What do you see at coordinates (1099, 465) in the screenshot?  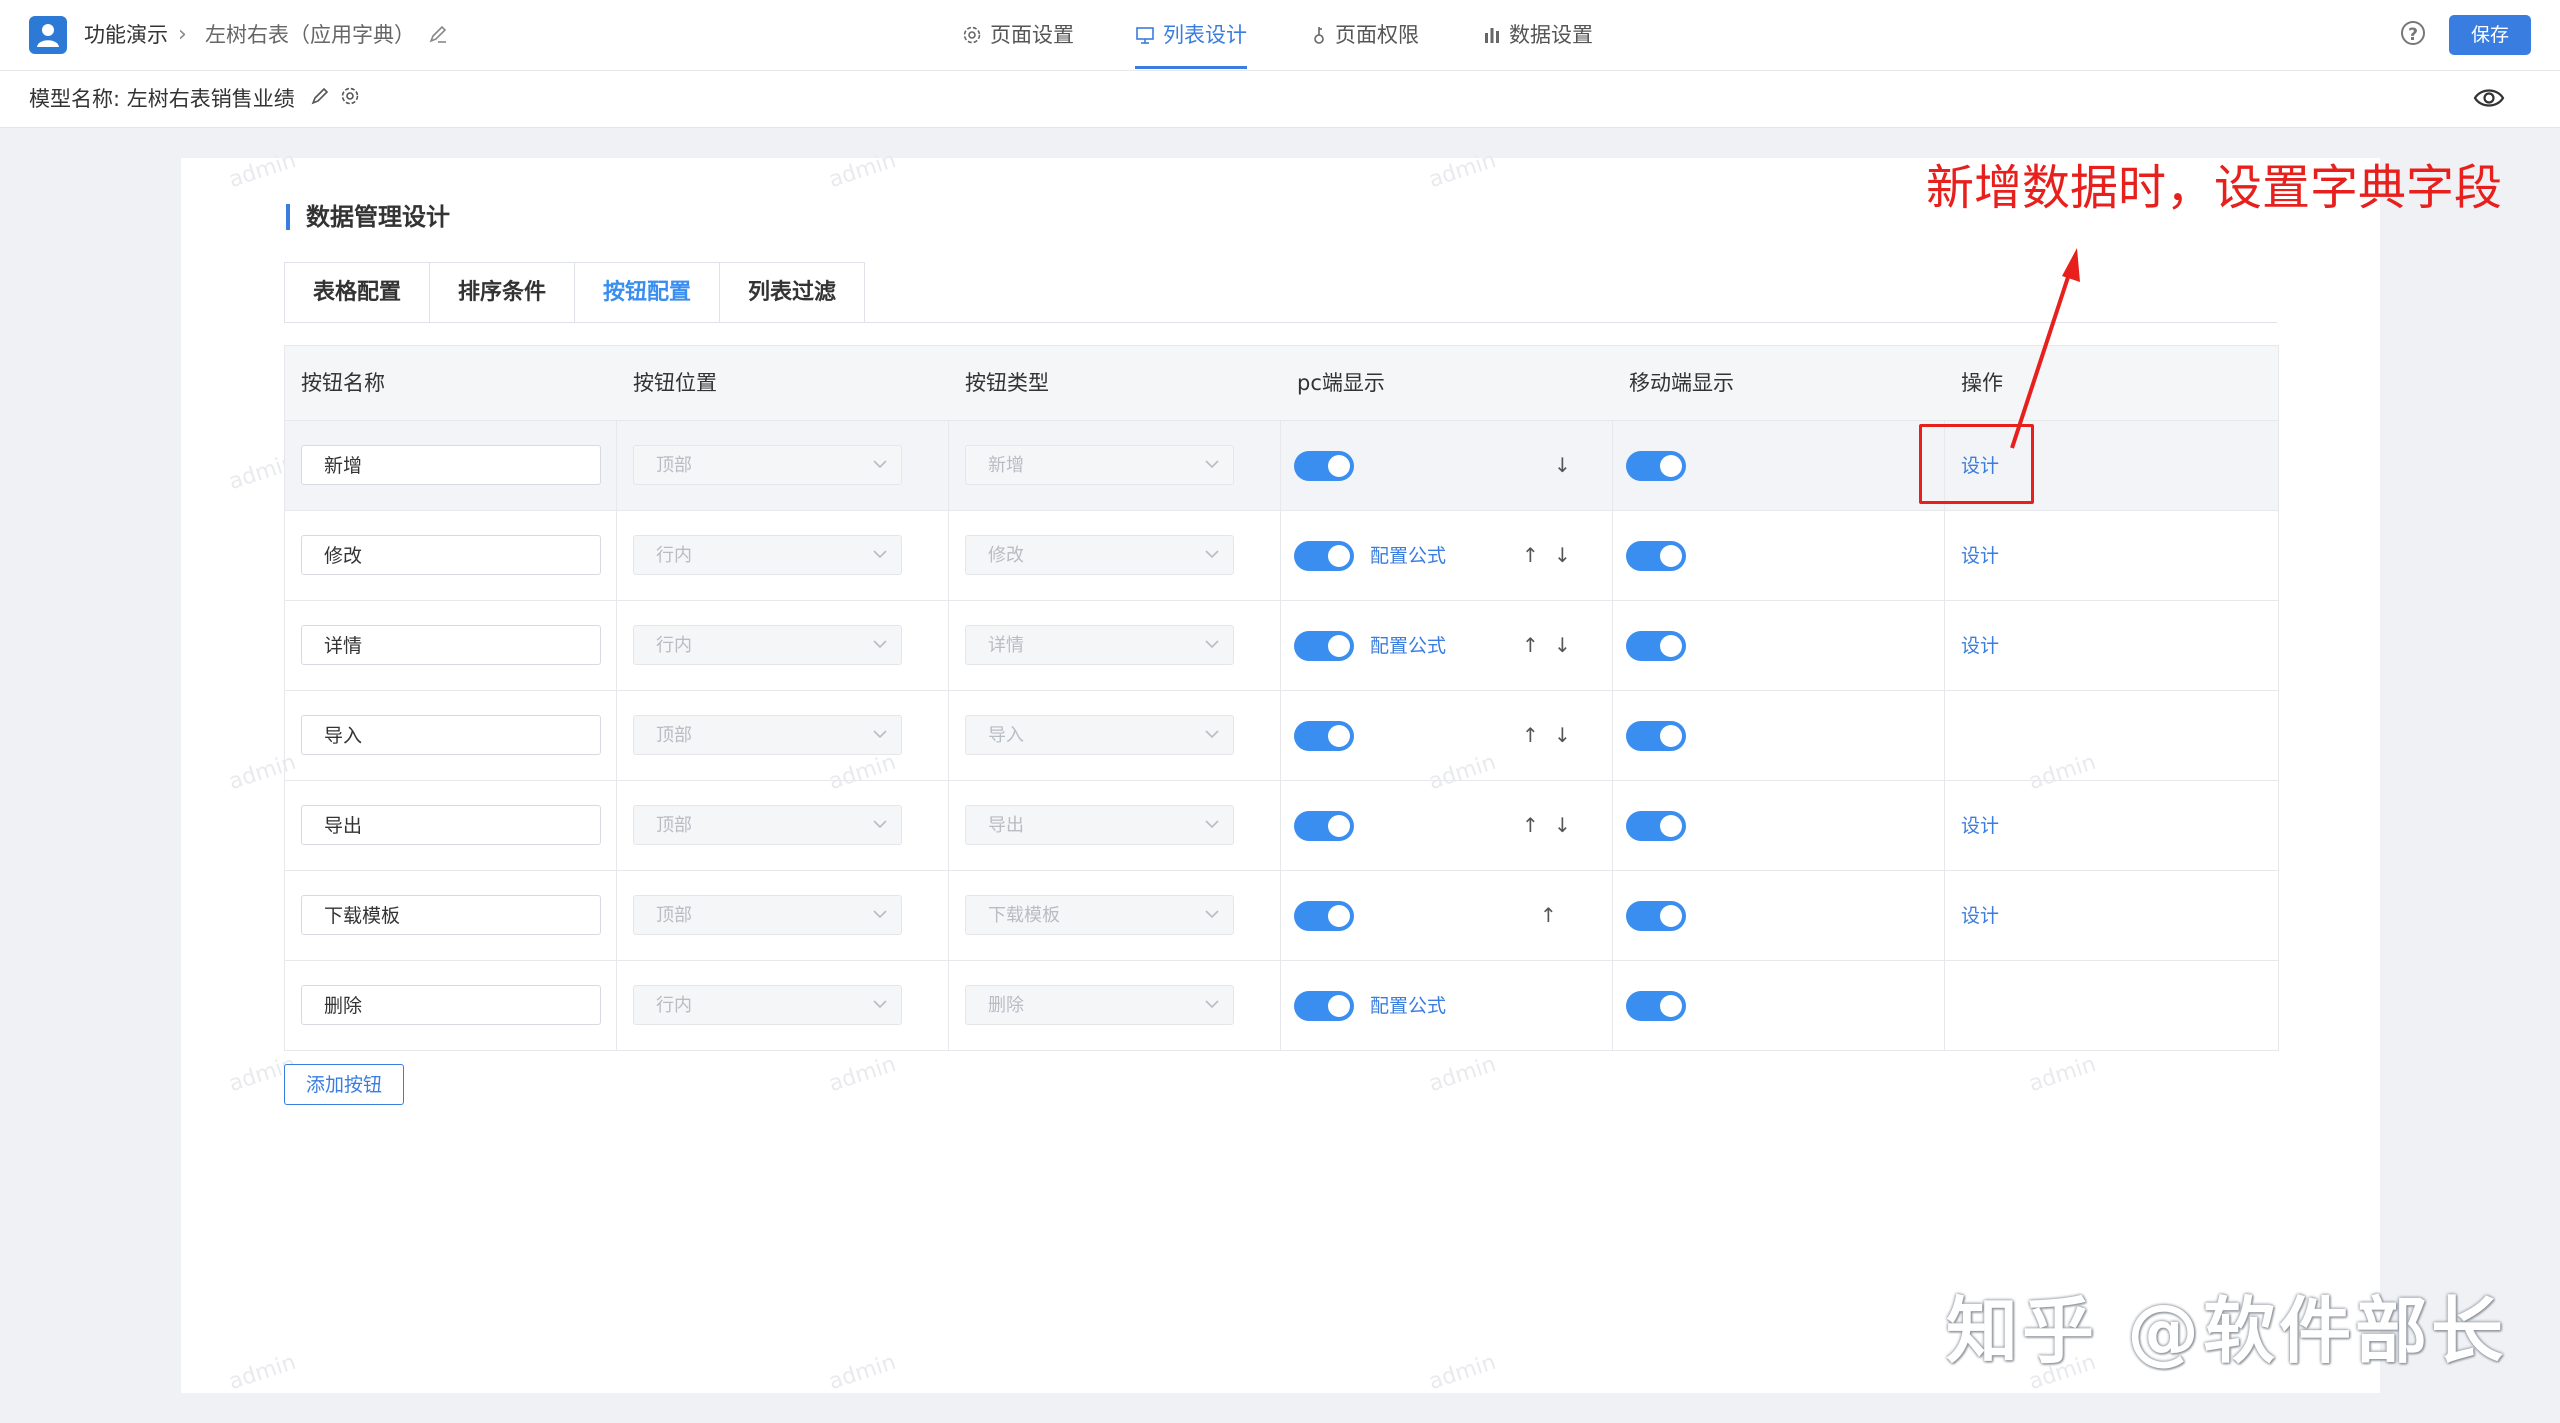 I see `button-type-select: 新增` at bounding box center [1099, 465].